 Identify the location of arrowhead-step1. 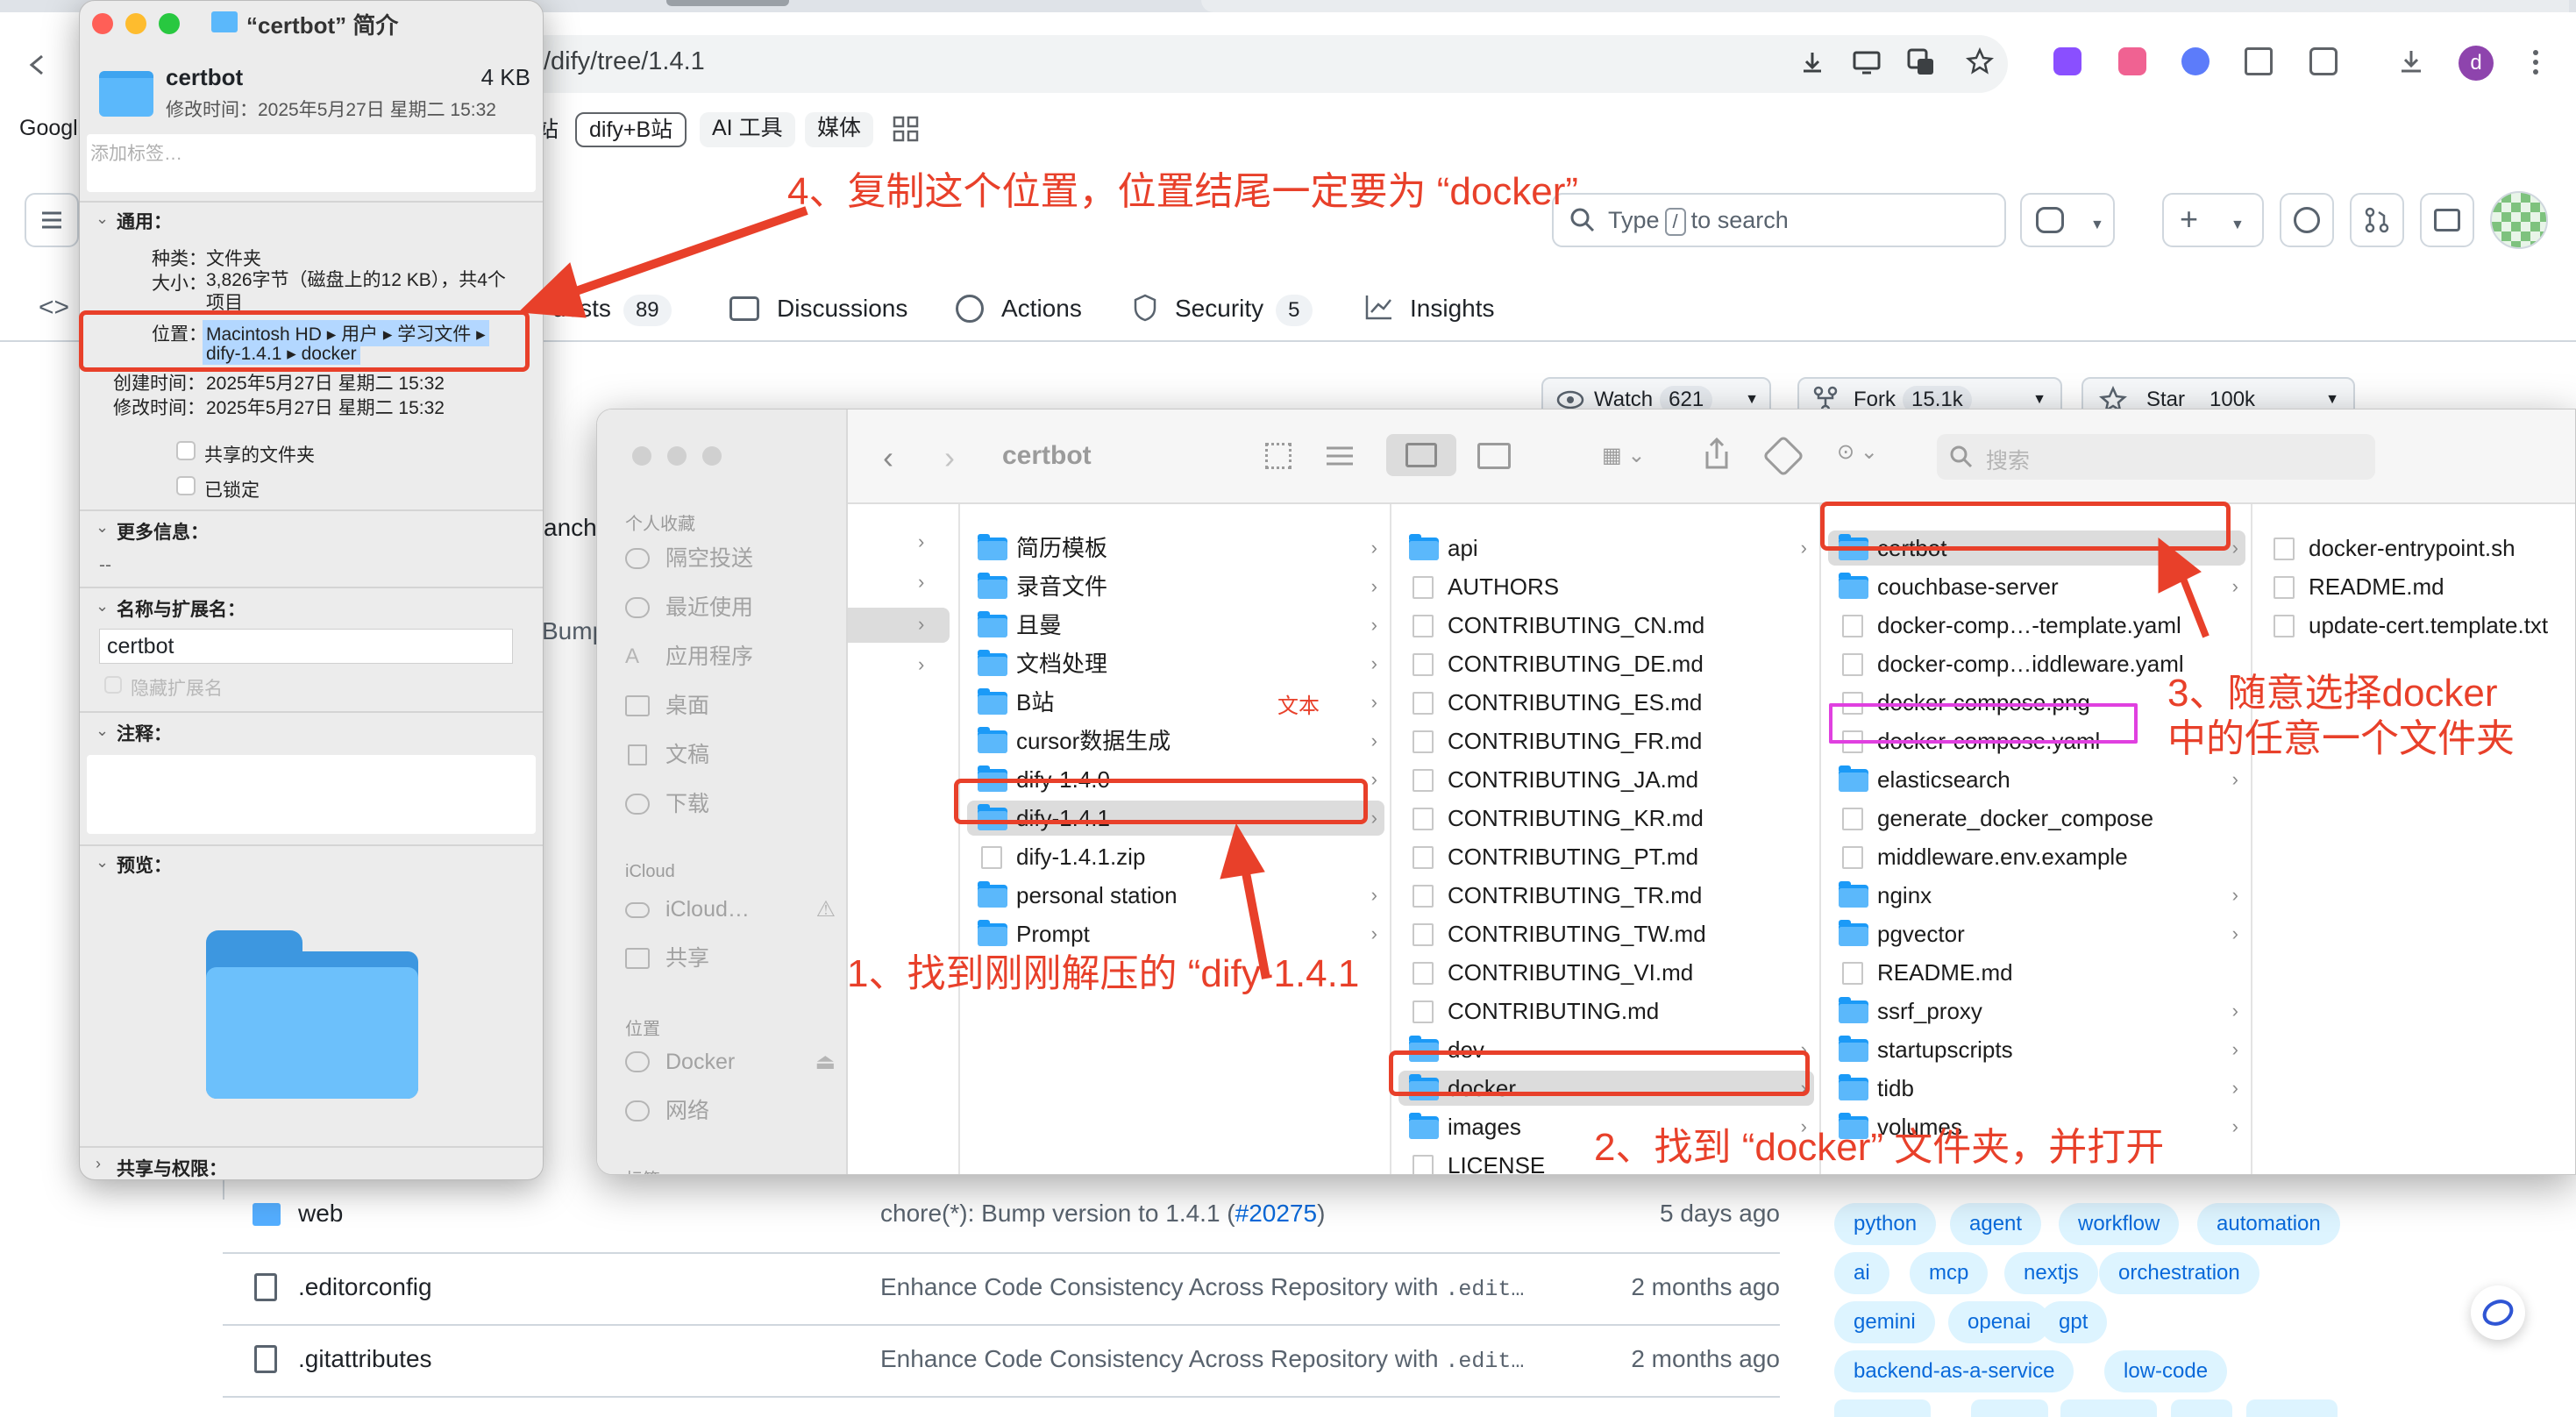
(1242, 850).